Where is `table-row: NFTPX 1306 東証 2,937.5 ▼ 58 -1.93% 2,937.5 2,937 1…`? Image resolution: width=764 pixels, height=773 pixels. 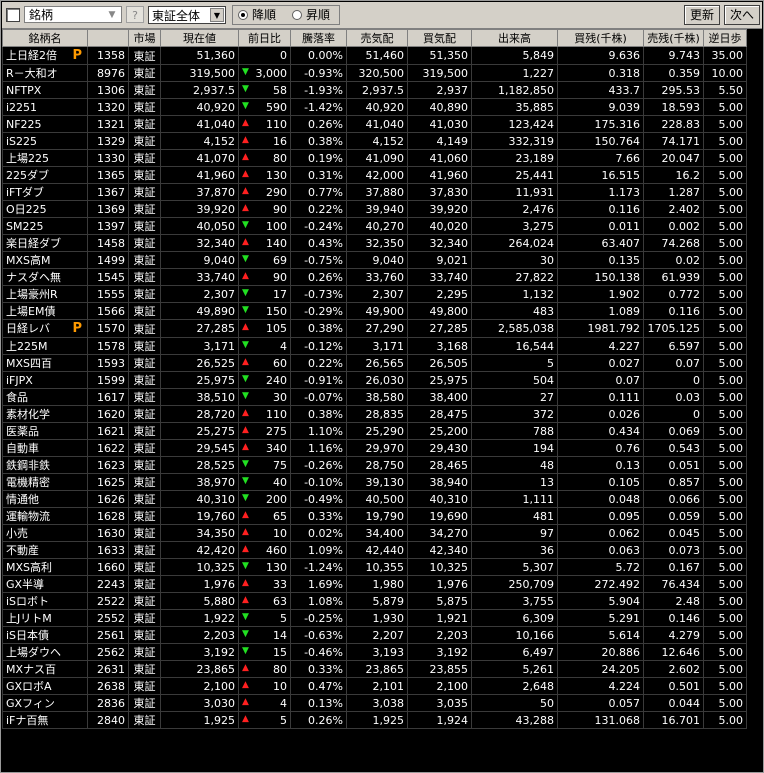
table-row: NFTPX 1306 東証 2,937.5 ▼ 58 -1.93% 2,937.5 2,937 1… is located at coordinates (374, 90).